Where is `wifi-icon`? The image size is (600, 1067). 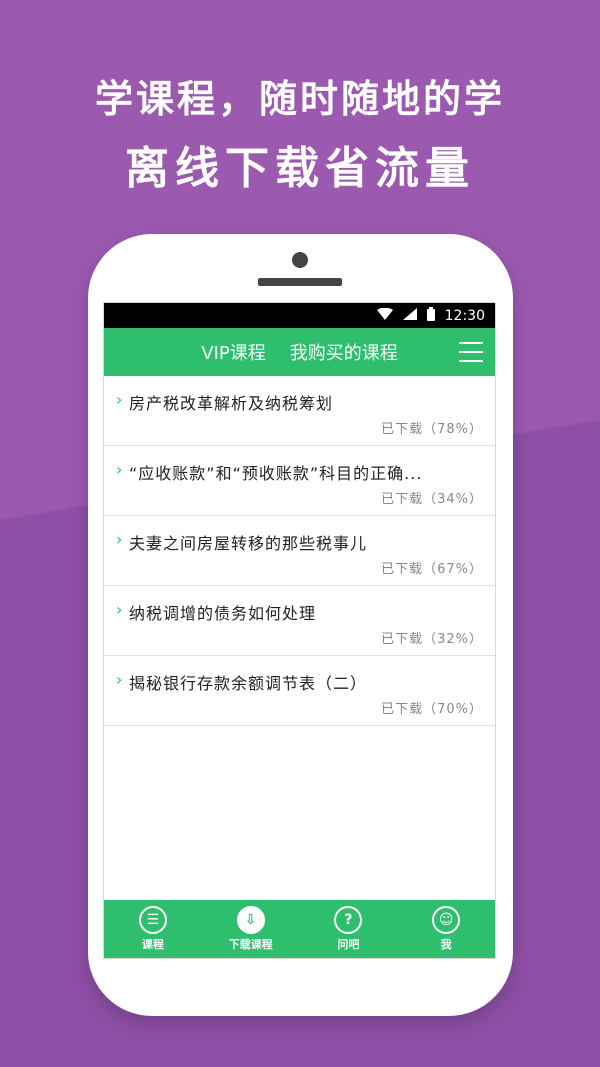
wifi-icon is located at coordinates (384, 315).